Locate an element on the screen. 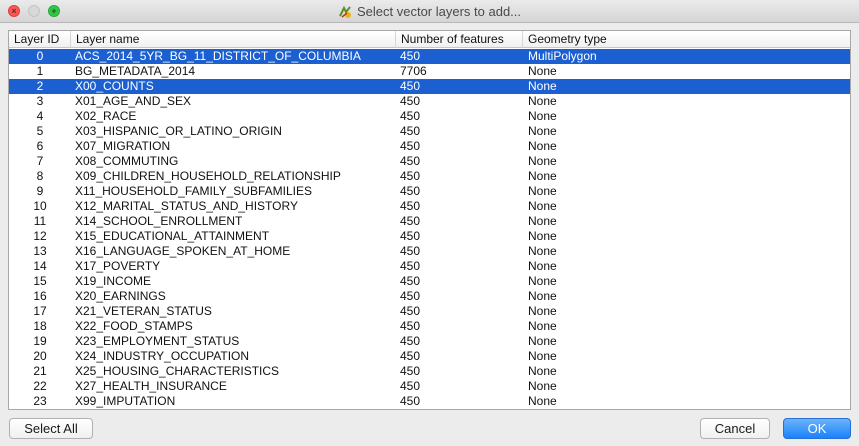 This screenshot has width=859, height=446. layer-id-cell: 20 is located at coordinates (40, 356).